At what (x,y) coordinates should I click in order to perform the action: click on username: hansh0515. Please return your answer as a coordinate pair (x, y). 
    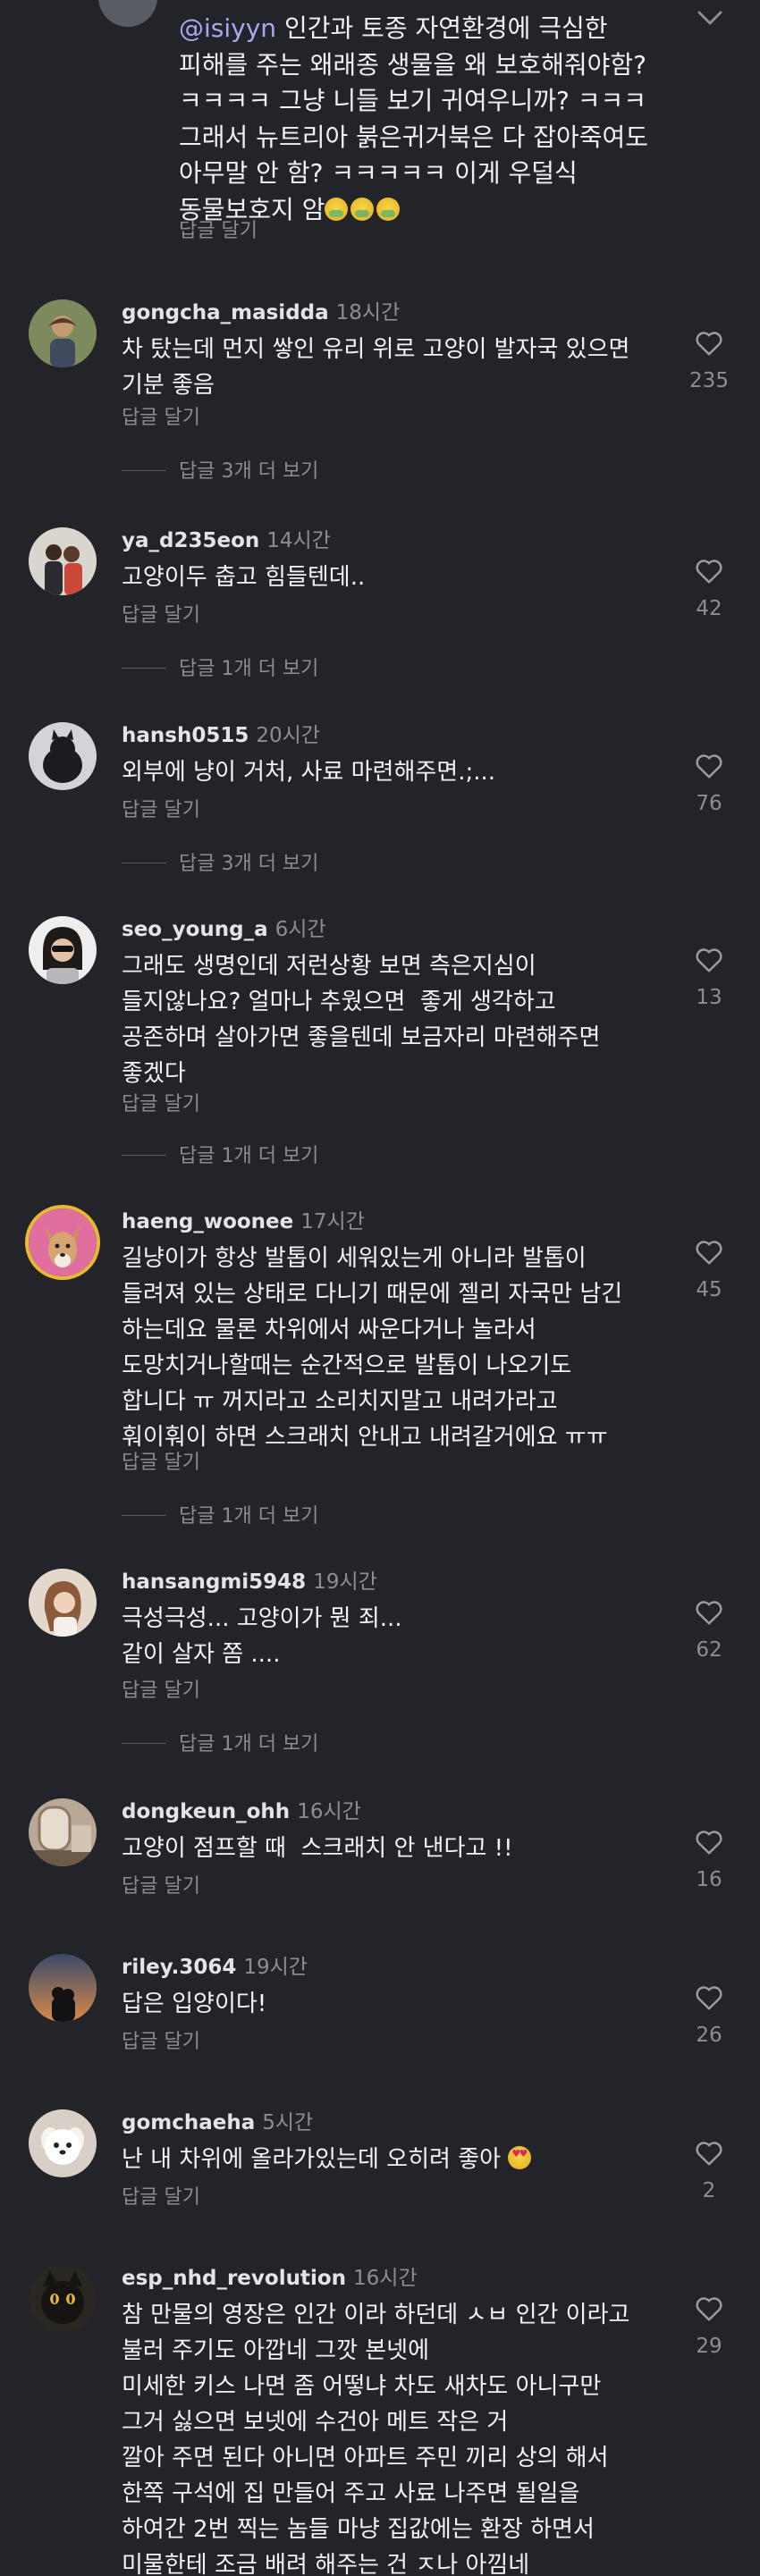
    Looking at the image, I should click on (185, 736).